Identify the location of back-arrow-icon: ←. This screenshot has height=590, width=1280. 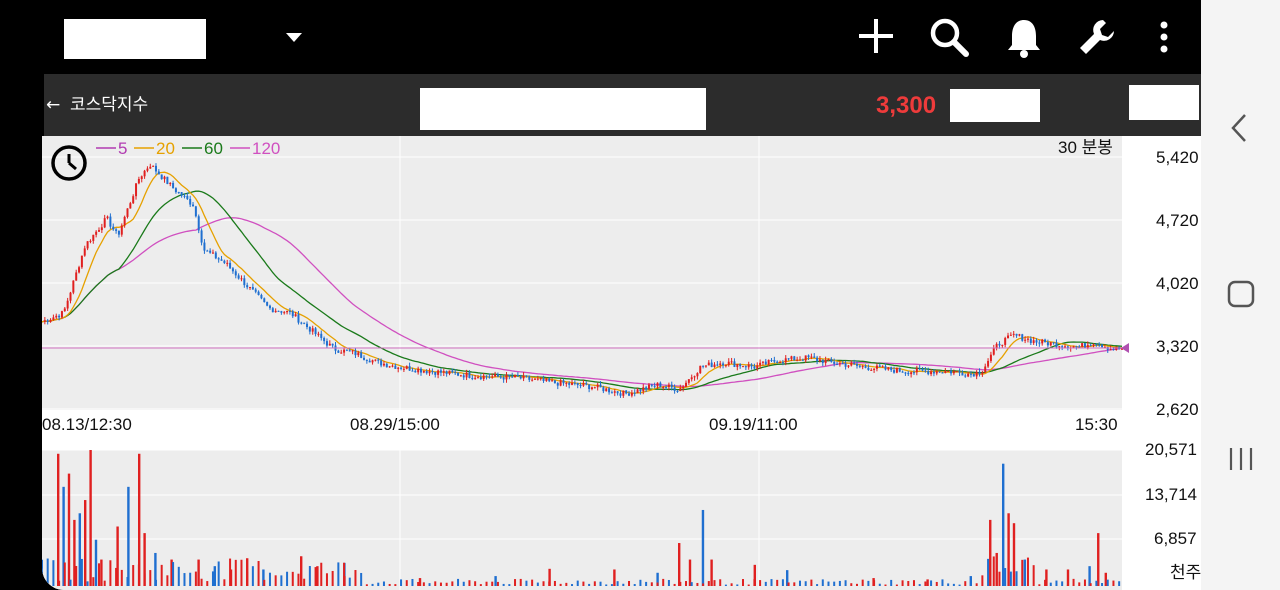
(53, 105).